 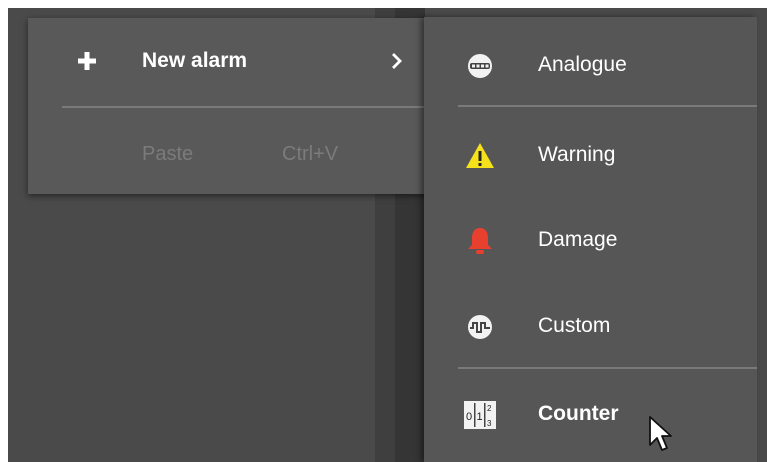 I want to click on submenu-label: Counter, so click(x=578, y=413).